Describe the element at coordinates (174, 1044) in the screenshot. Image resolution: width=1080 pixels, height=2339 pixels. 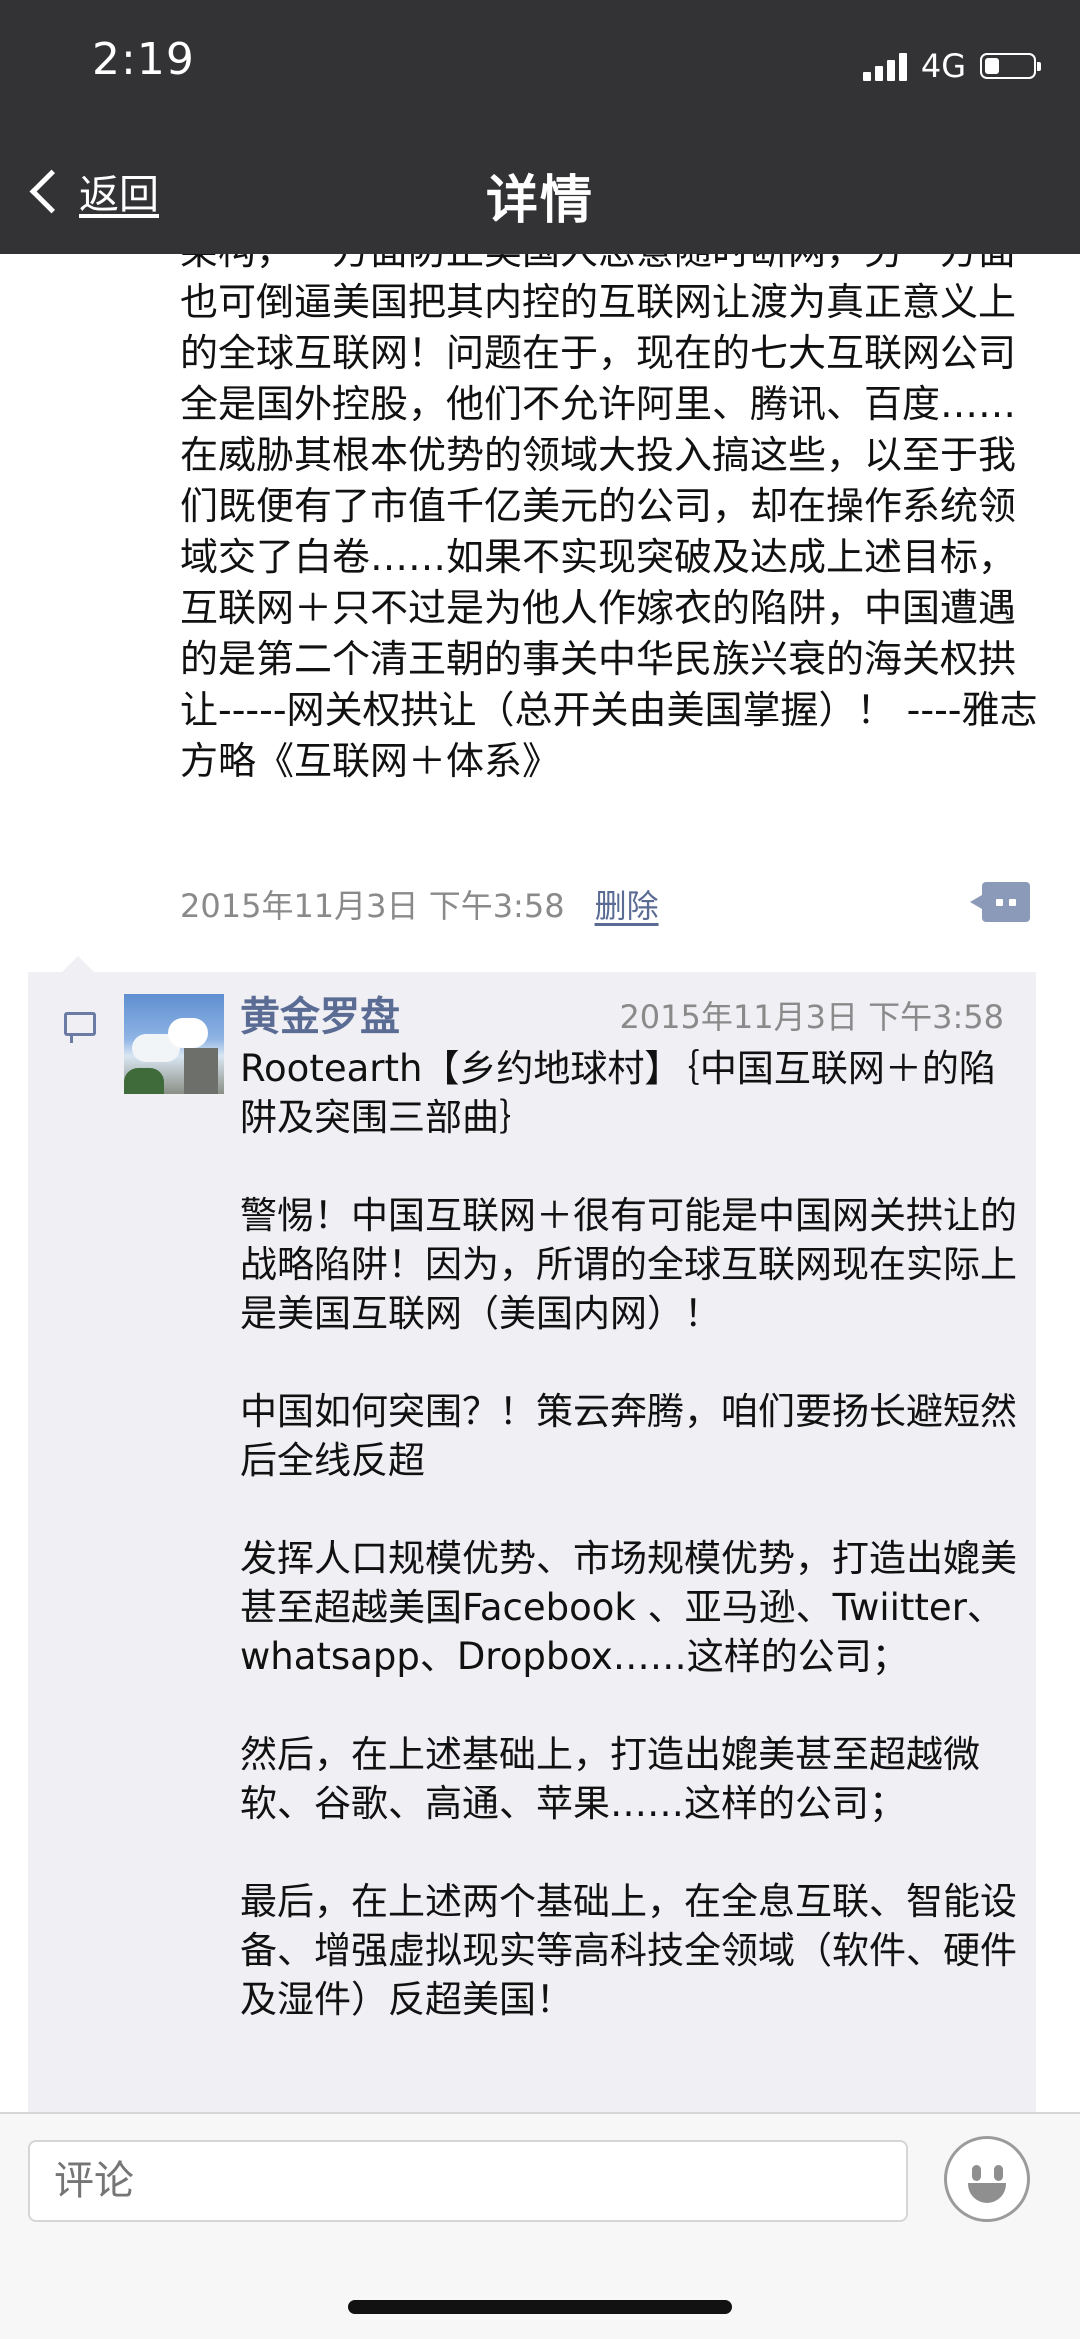
I see `avatar` at that location.